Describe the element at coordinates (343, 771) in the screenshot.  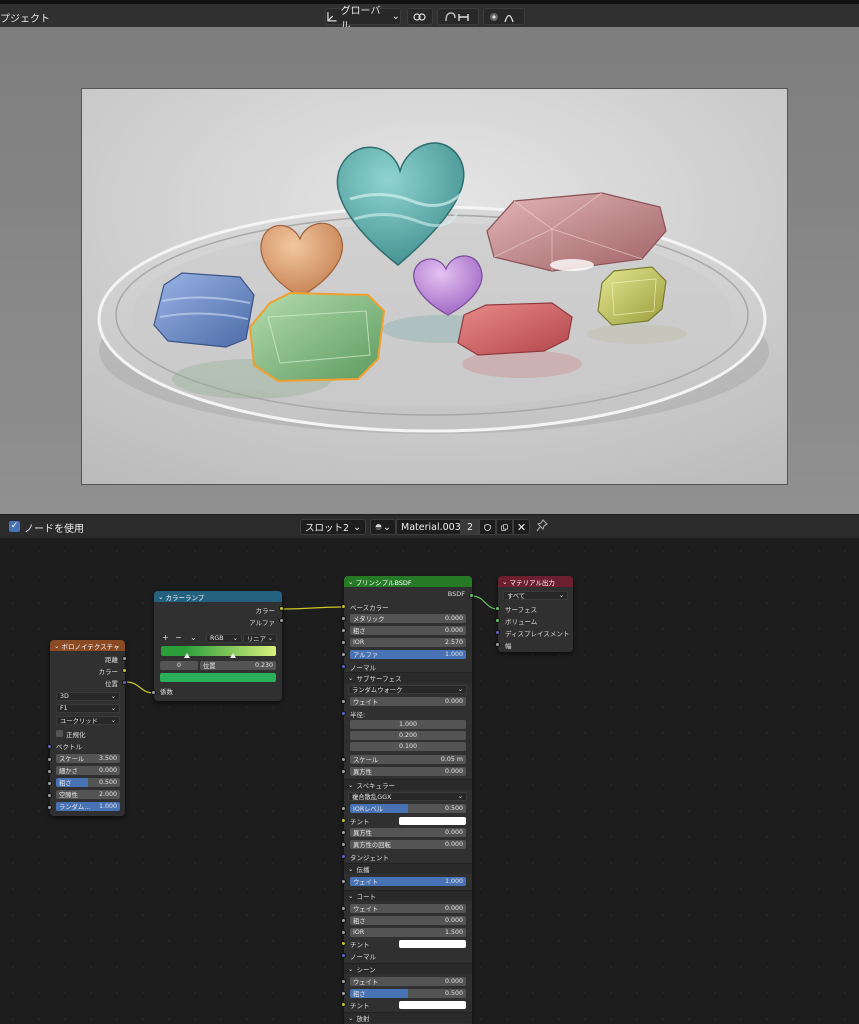
I see `socket-ss-aniso-in` at that location.